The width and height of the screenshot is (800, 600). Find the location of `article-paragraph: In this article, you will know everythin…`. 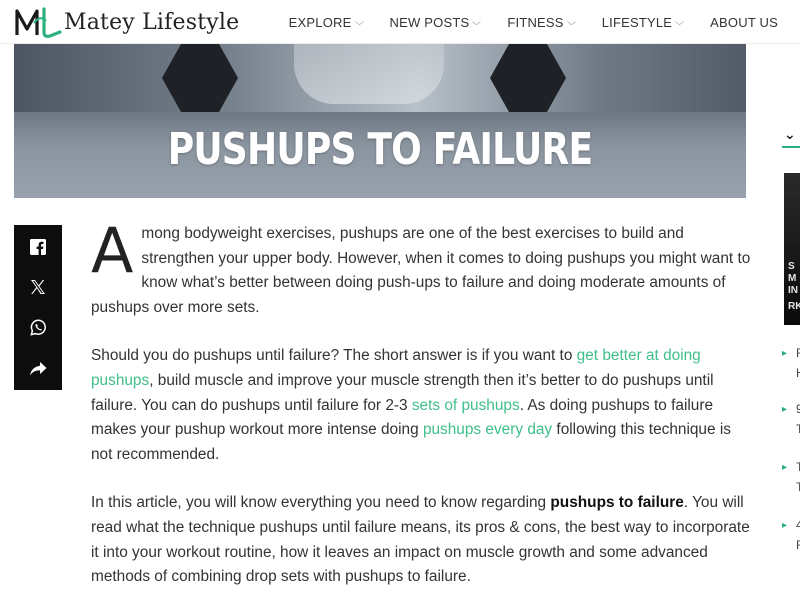

article-paragraph: In this article, you will know everythin… is located at coordinates (421, 540).